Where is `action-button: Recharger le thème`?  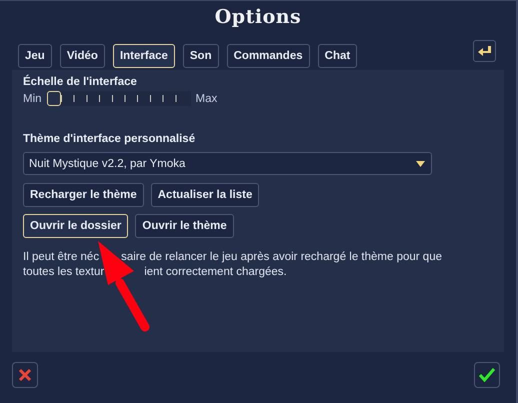
action-button: Recharger le thème is located at coordinates (83, 195).